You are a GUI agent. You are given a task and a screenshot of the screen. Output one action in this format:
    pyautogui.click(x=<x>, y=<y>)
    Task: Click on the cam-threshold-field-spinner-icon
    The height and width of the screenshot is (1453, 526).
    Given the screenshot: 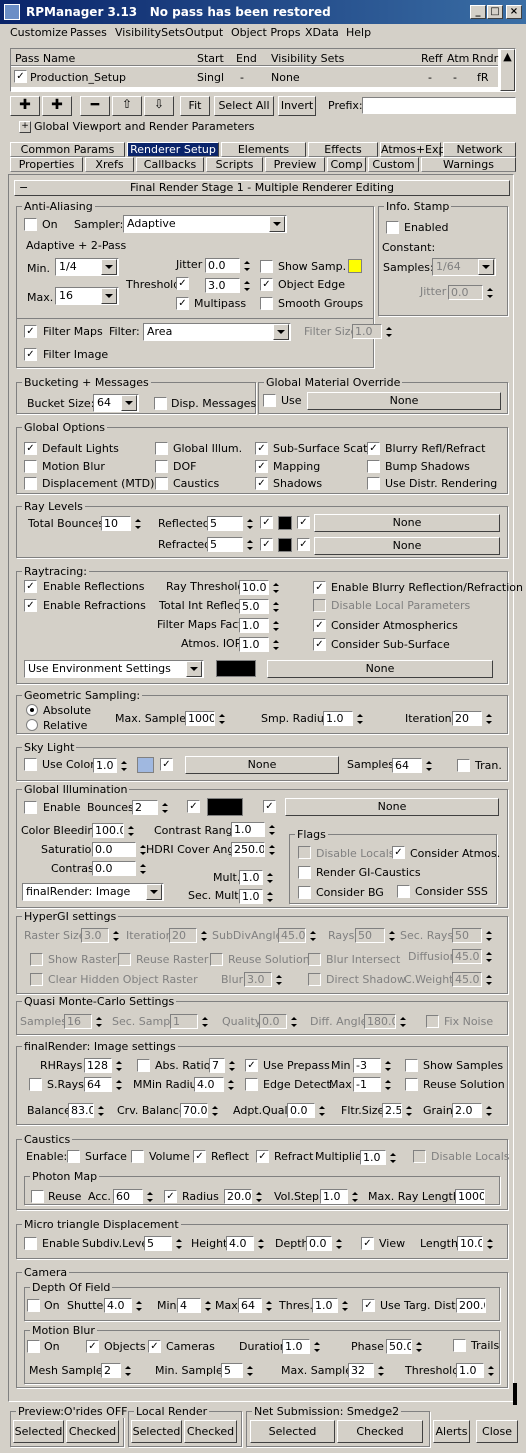 What is the action you would take?
    pyautogui.click(x=491, y=1371)
    